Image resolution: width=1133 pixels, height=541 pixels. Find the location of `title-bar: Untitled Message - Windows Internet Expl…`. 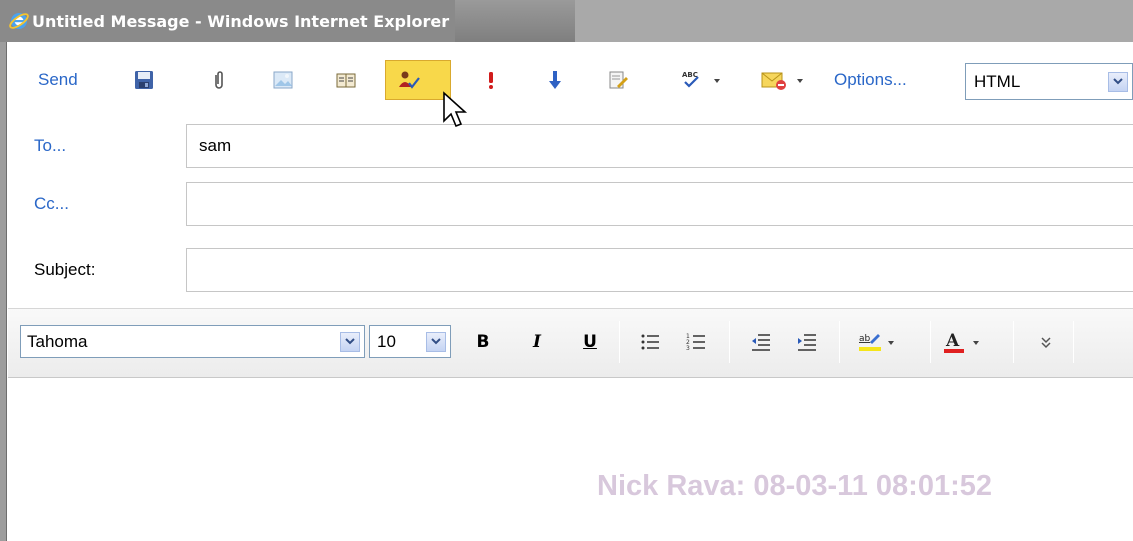

title-bar: Untitled Message - Windows Internet Expl… is located at coordinates (566, 21).